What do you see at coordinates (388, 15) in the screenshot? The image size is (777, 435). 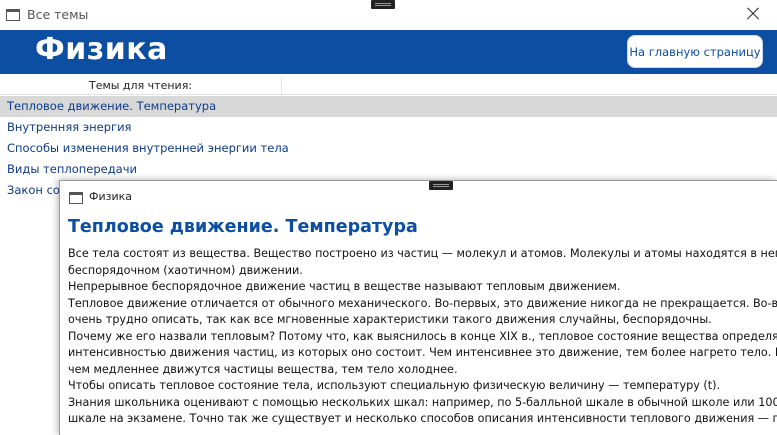 I see `main-titlebar: Все темы` at bounding box center [388, 15].